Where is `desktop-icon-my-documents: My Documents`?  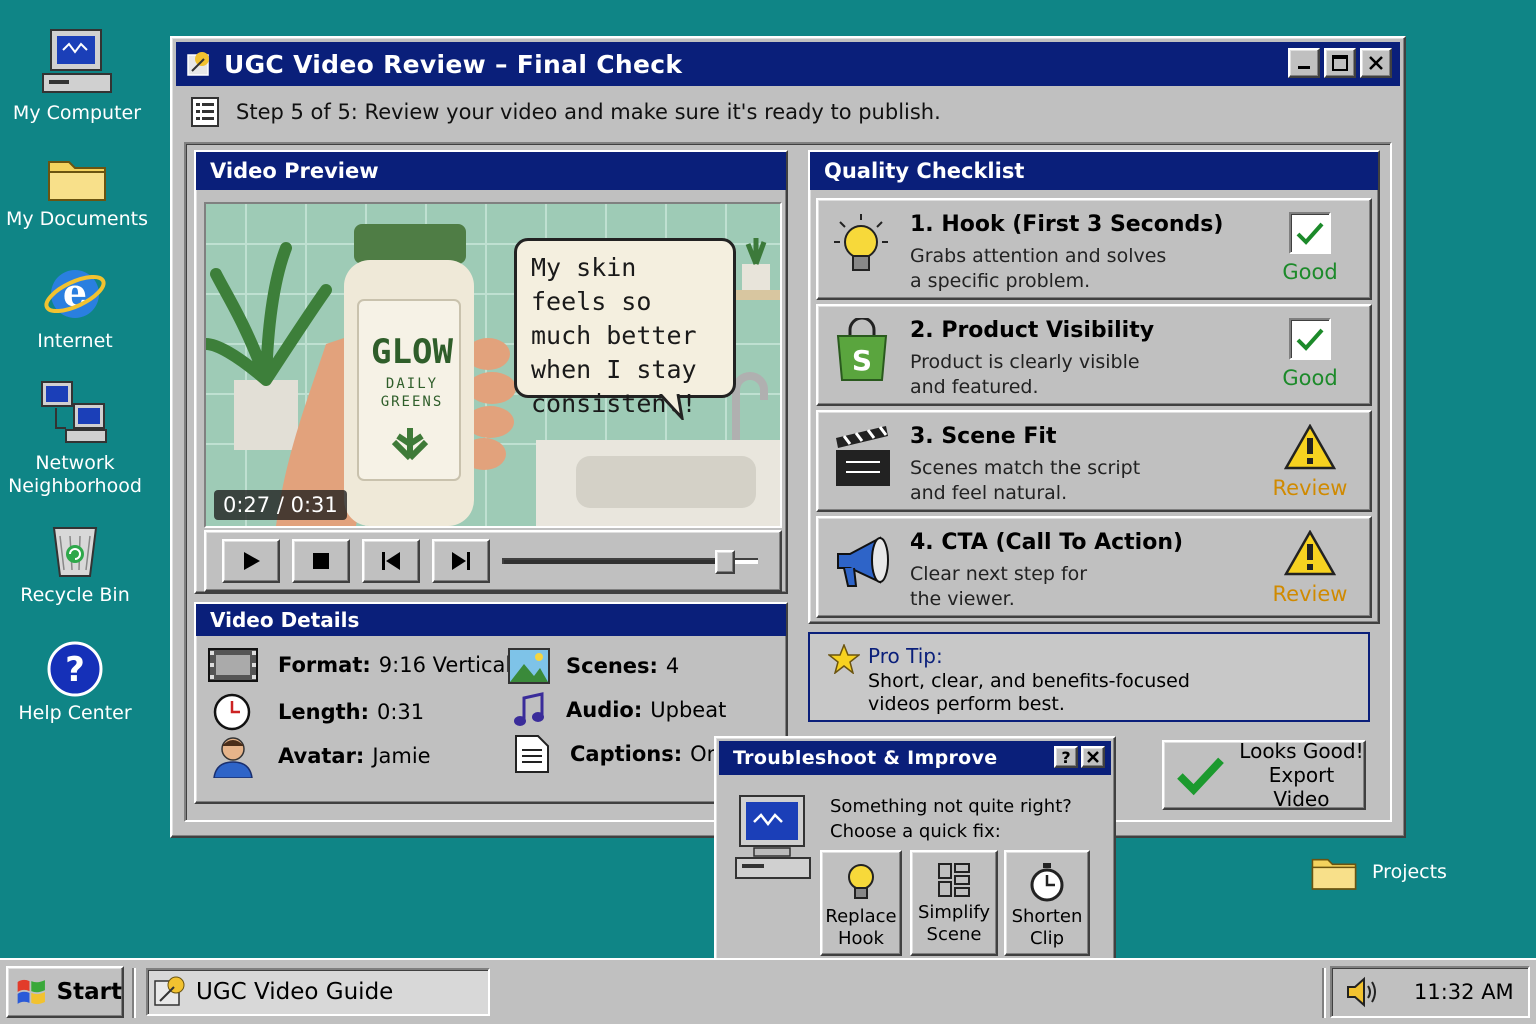 desktop-icon-my-documents: My Documents is located at coordinates (77, 191).